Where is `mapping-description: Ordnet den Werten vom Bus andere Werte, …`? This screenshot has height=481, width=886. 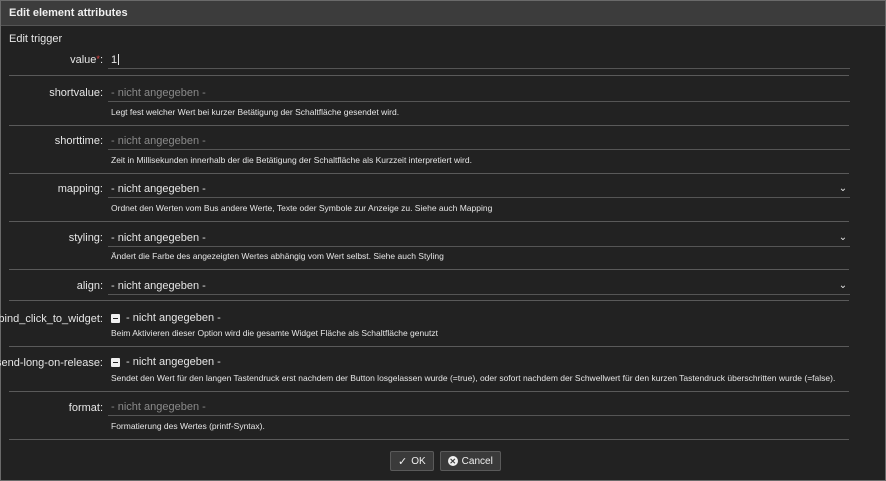
mapping-description: Ordnet den Werten vom Bus andere Werte, … is located at coordinates (302, 208).